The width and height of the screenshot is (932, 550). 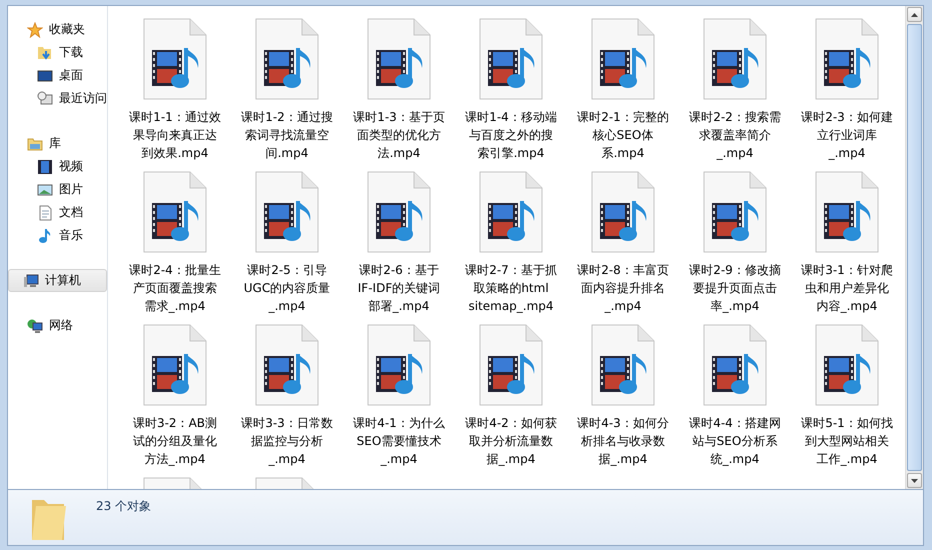 I want to click on scrollbar-thumb, so click(x=914, y=247).